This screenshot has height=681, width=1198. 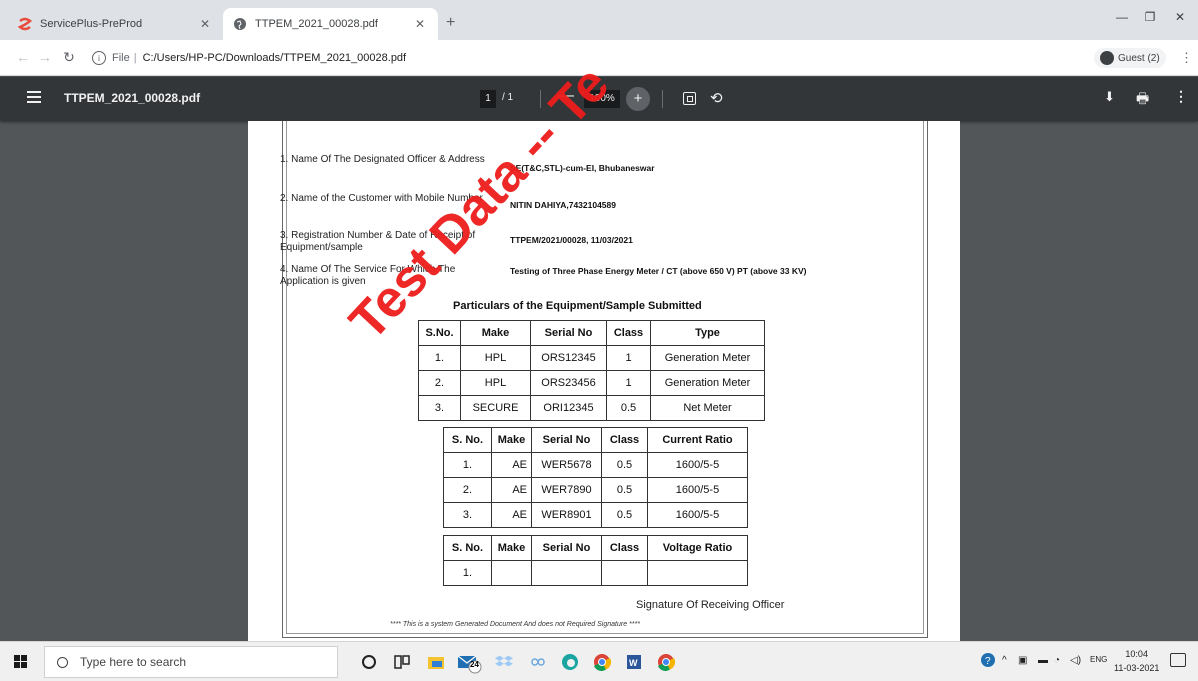 I want to click on language-indicator: ENG, so click(x=1098, y=659).